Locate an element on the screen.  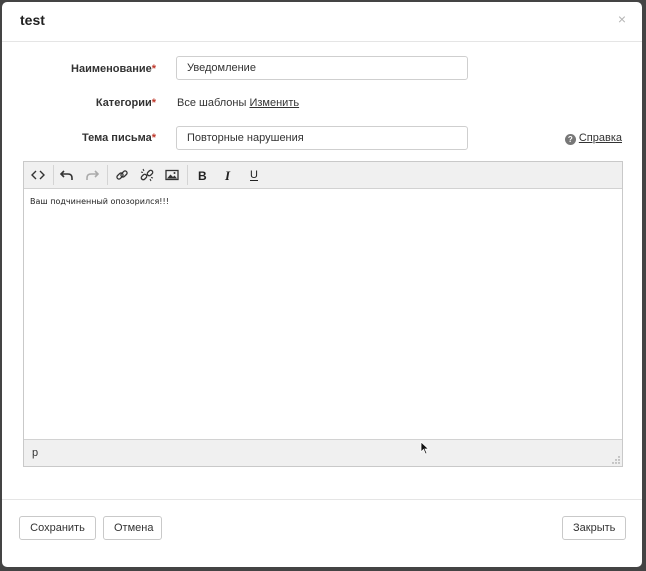
unlink-icon is located at coordinates (147, 175).